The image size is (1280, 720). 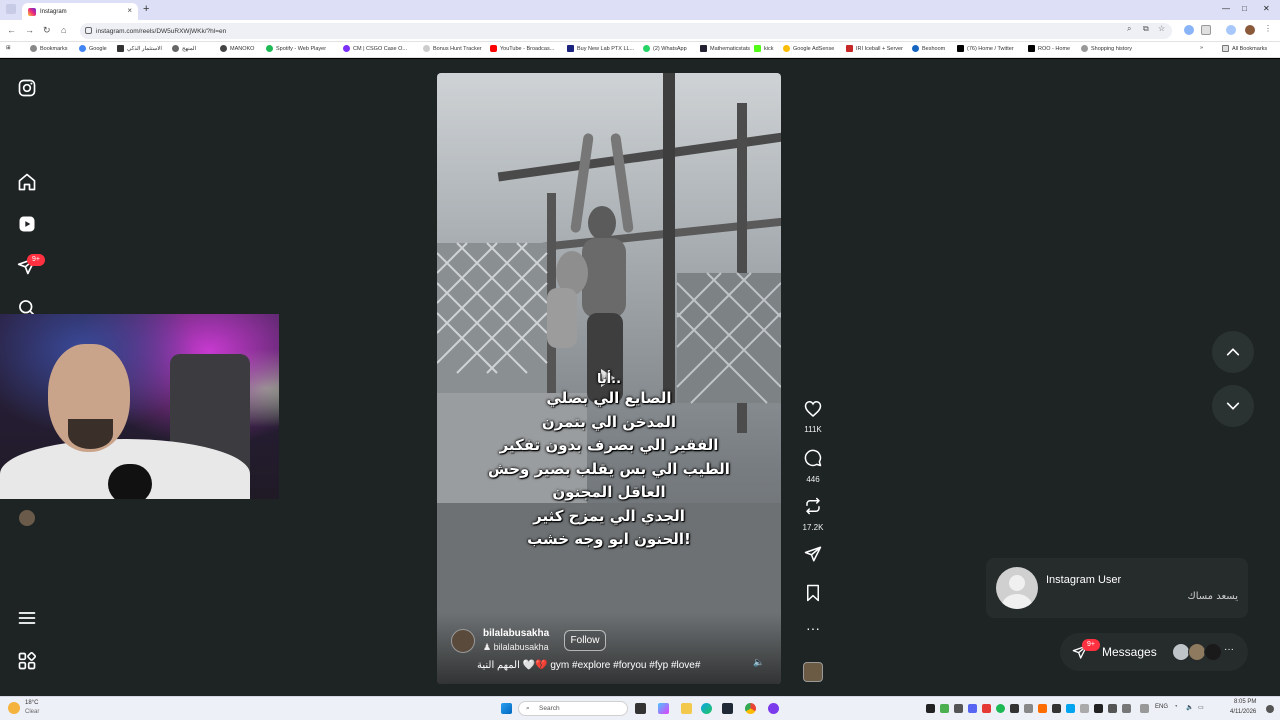 I want to click on downloads-icon, so click(x=1231, y=30).